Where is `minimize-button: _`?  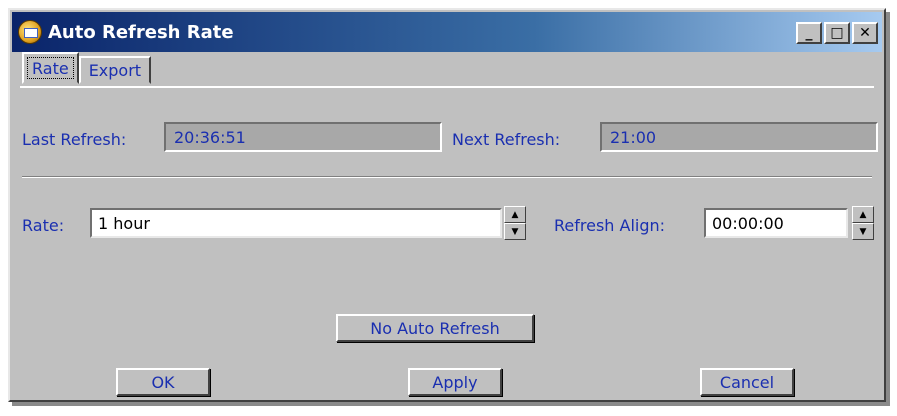
minimize-button: _ is located at coordinates (809, 33).